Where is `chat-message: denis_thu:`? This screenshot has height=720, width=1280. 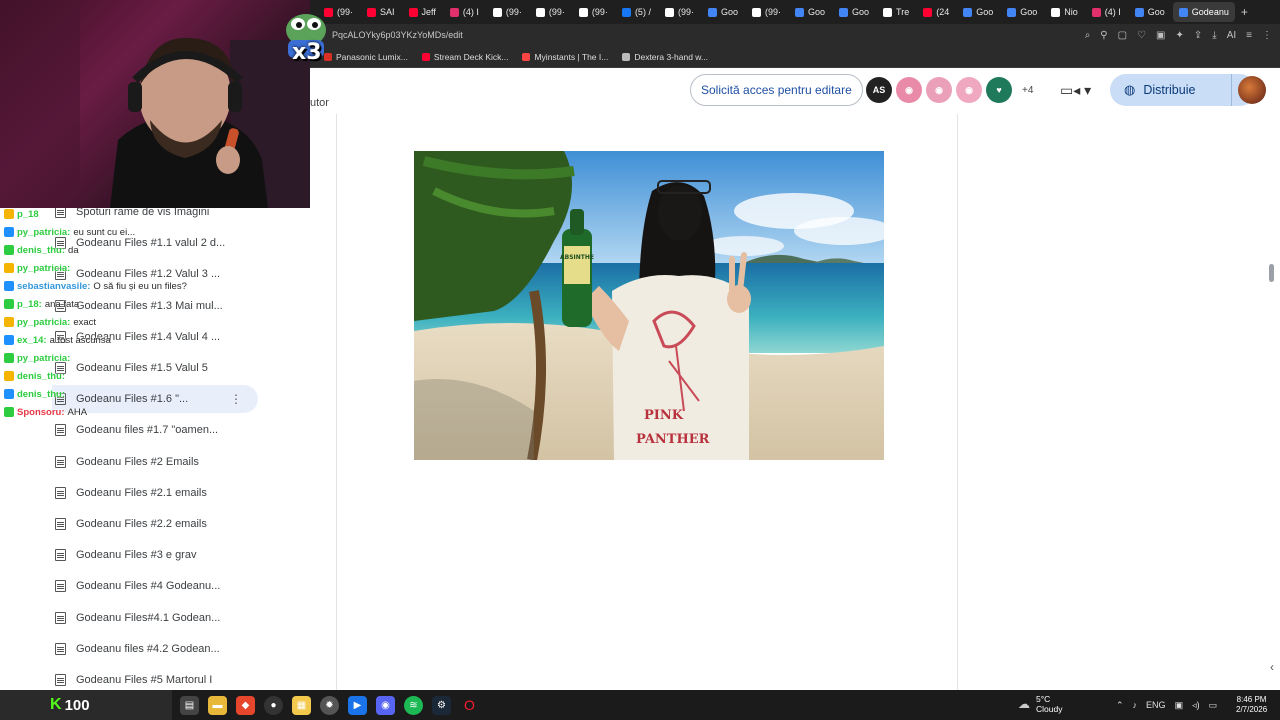
chat-message: denis_thu: is located at coordinates (36, 376).